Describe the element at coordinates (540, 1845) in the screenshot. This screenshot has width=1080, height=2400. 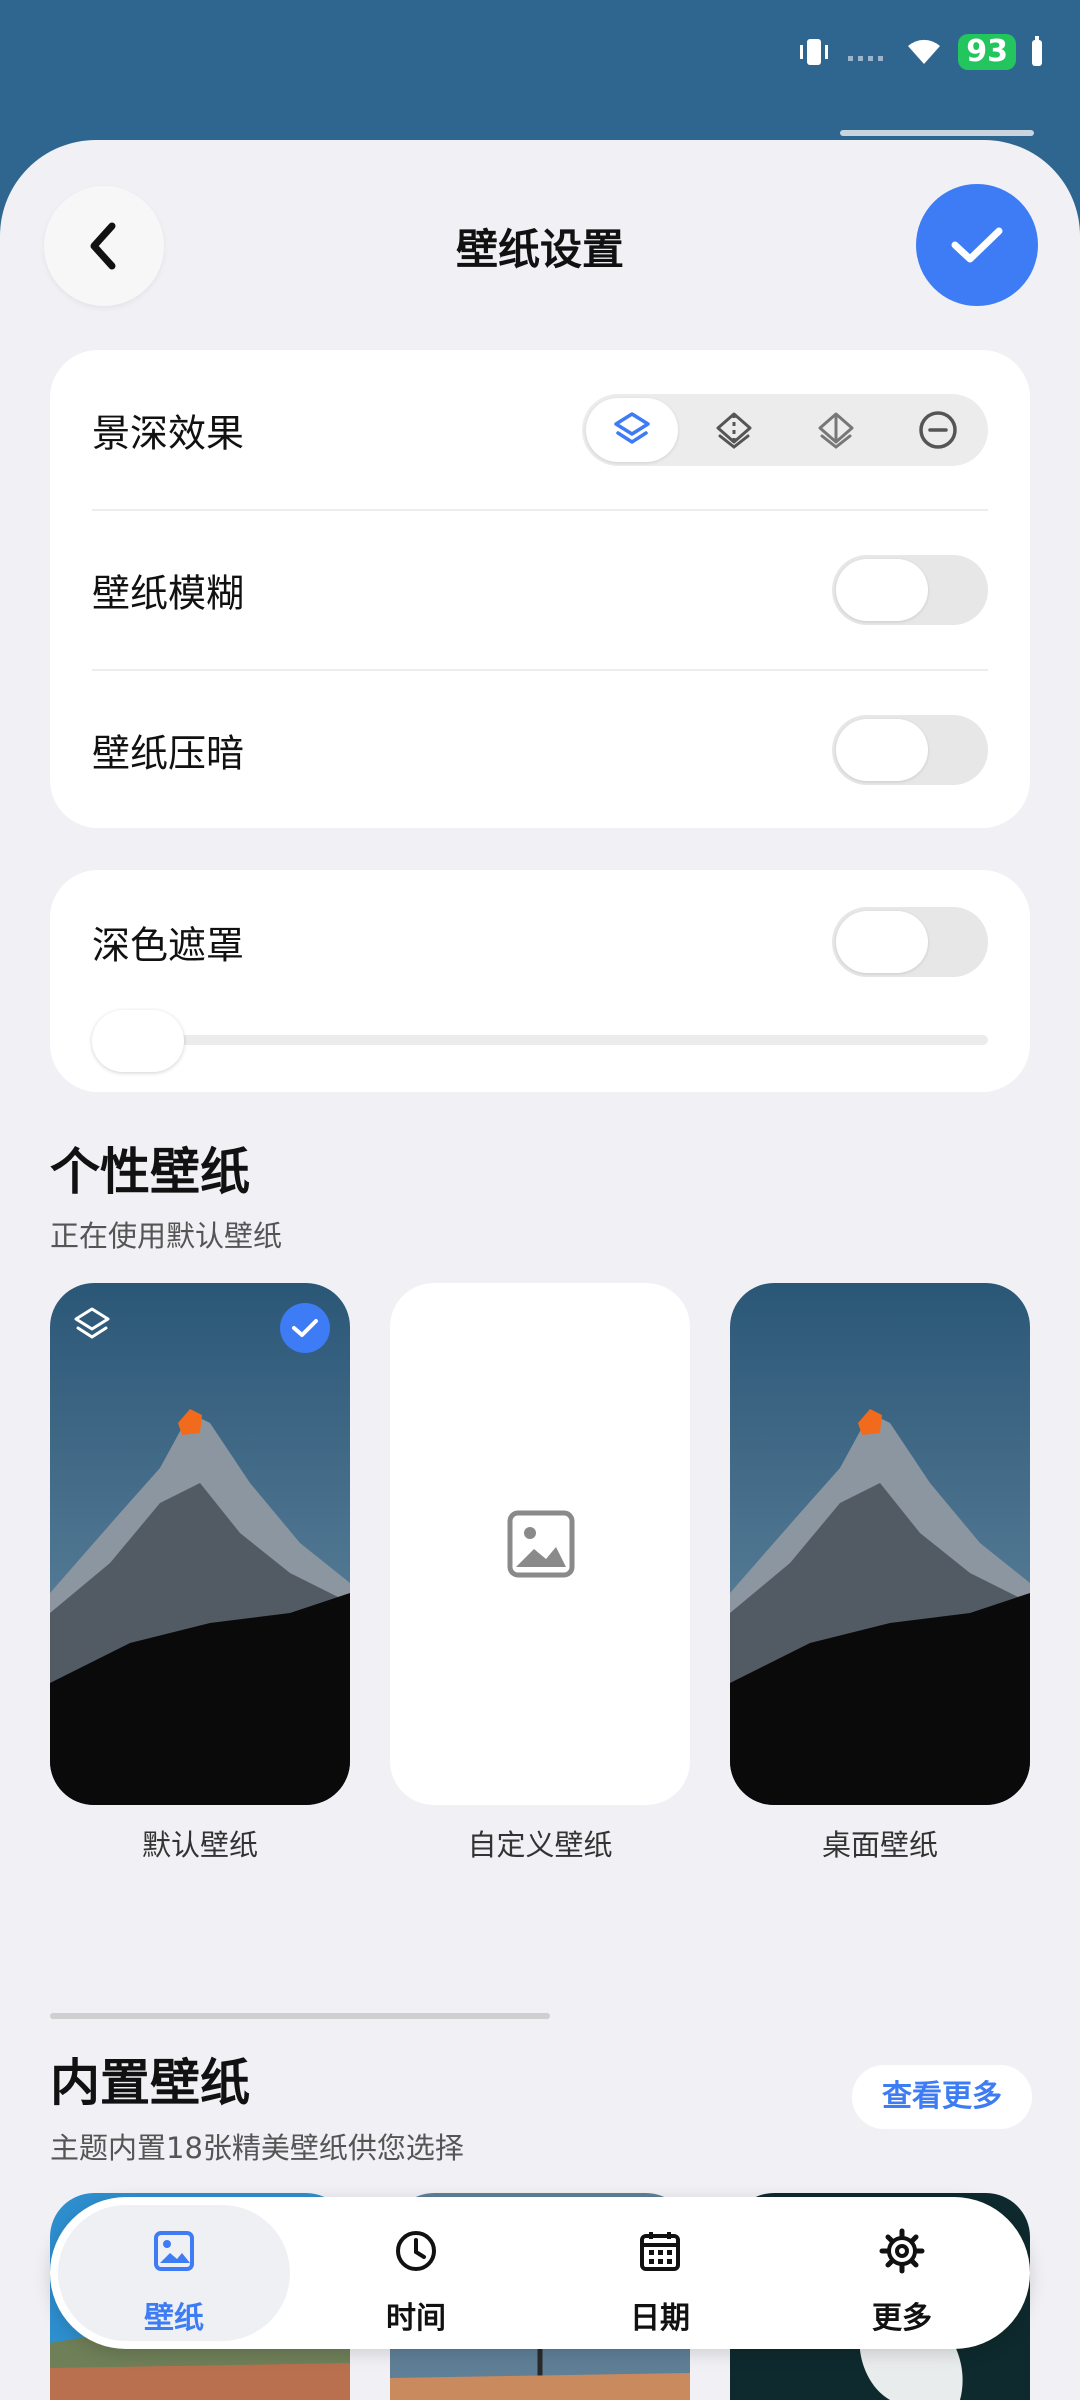
I see `wallpaper-caption: 自定义壁纸` at that location.